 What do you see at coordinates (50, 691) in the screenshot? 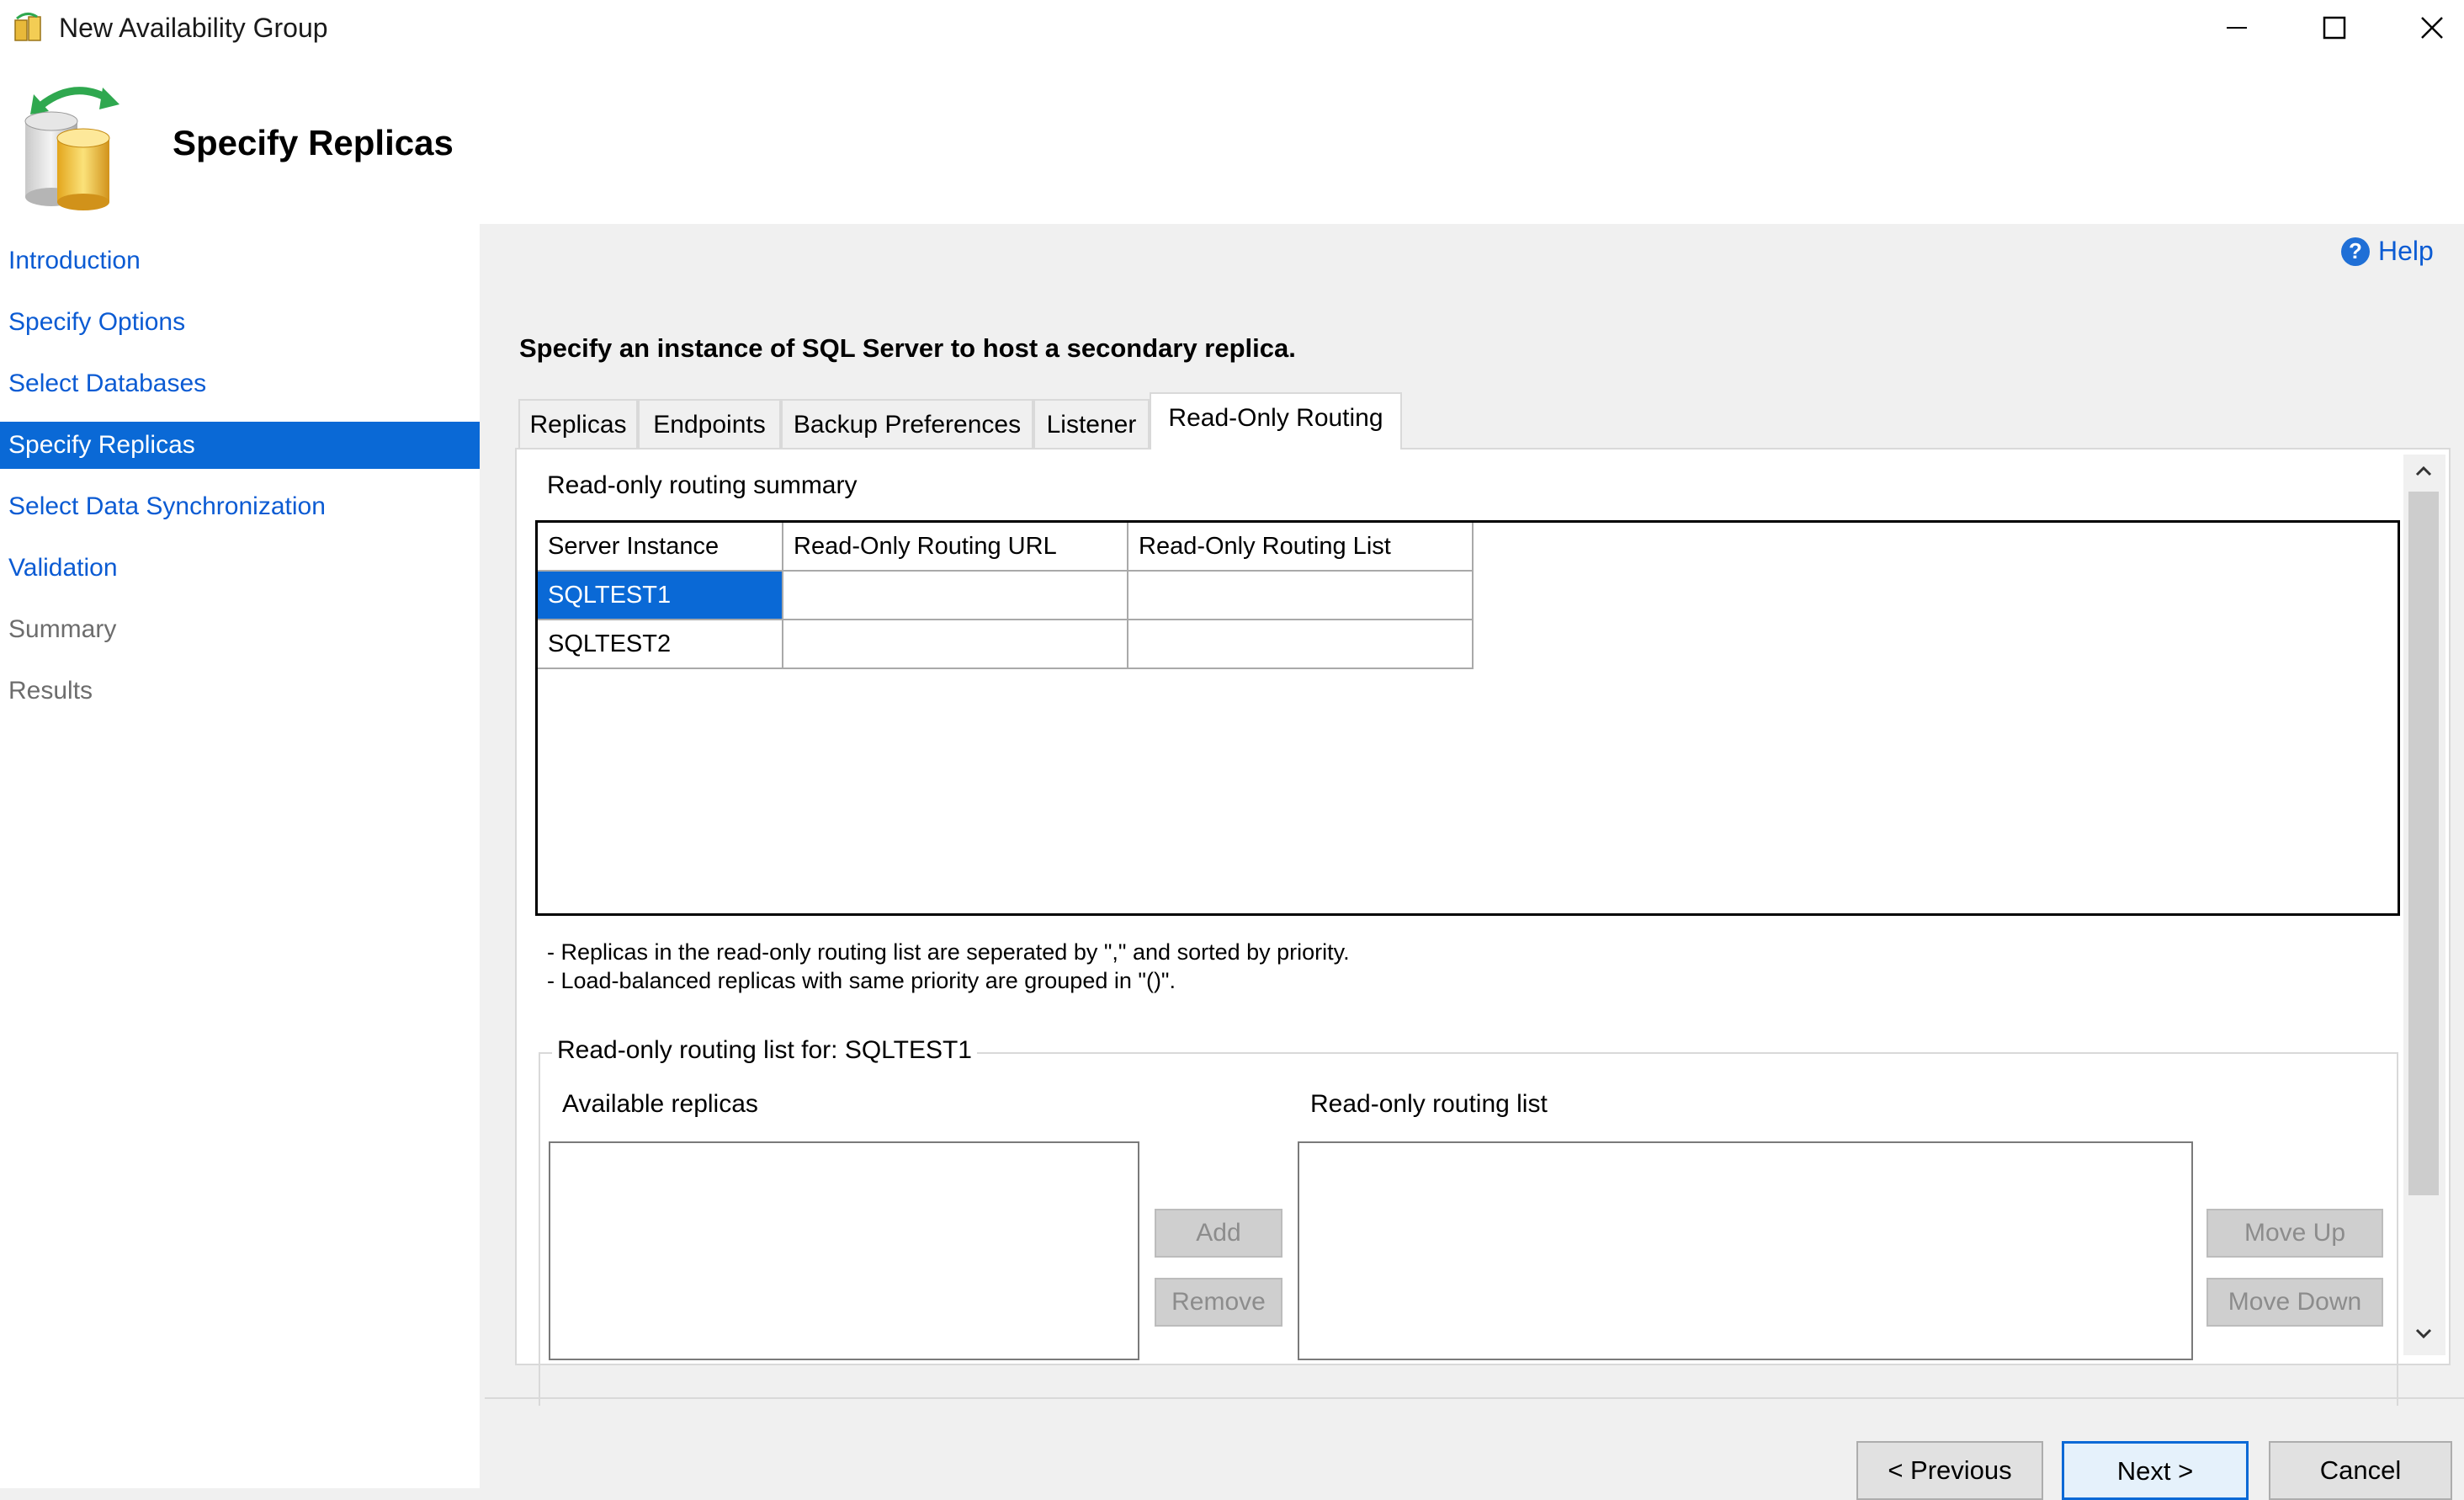
I see `sidebar-item-results: Results` at bounding box center [50, 691].